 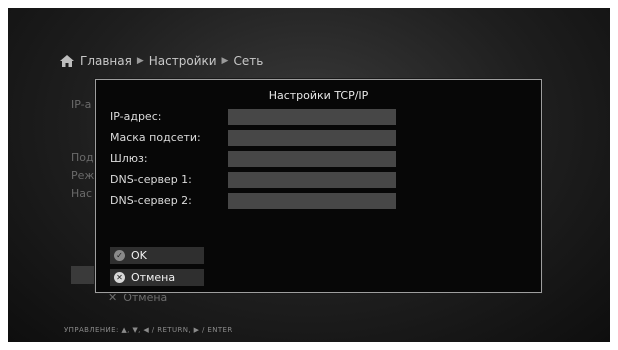 I want to click on cancel-button-label: Отмена, so click(x=153, y=277).